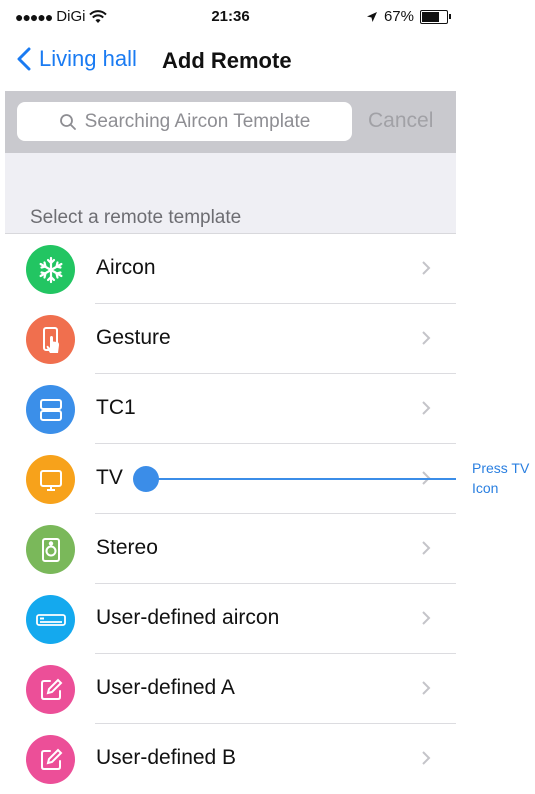 The width and height of the screenshot is (535, 794). Describe the element at coordinates (165, 687) in the screenshot. I see `list-item-label: User-defined A` at that location.